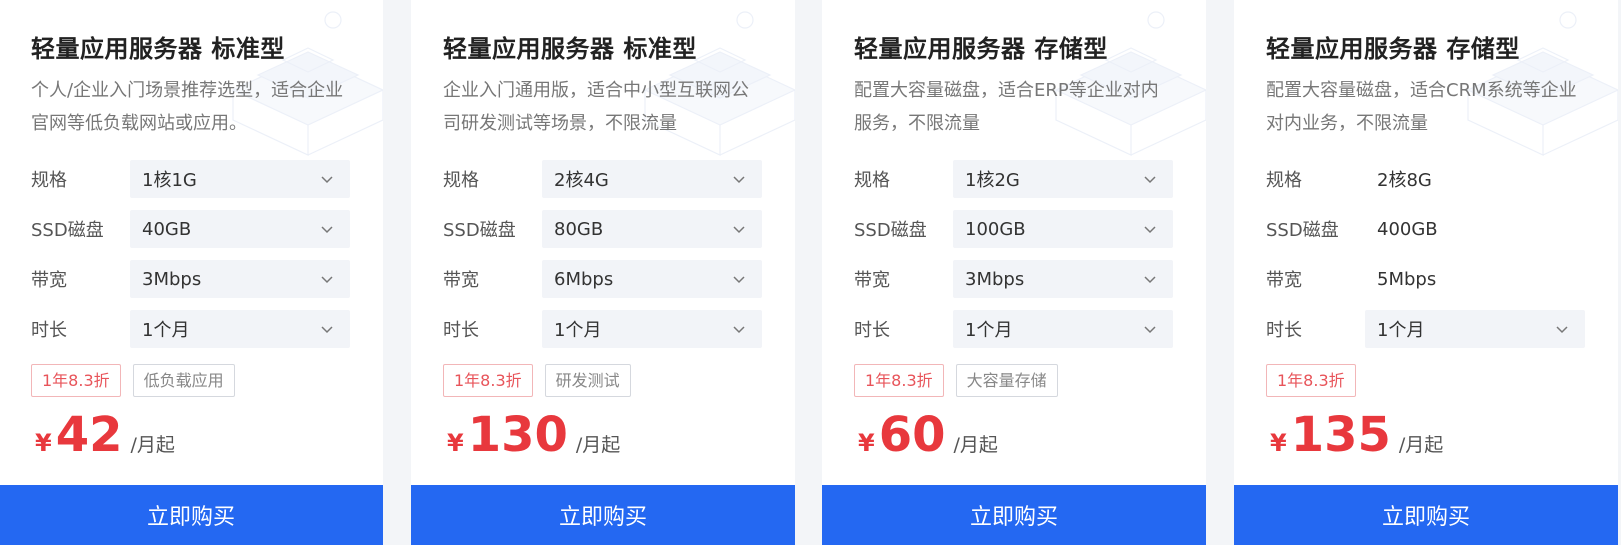 The image size is (1621, 545). Describe the element at coordinates (992, 180) in the screenshot. I see `spec-value: 1核2G` at that location.